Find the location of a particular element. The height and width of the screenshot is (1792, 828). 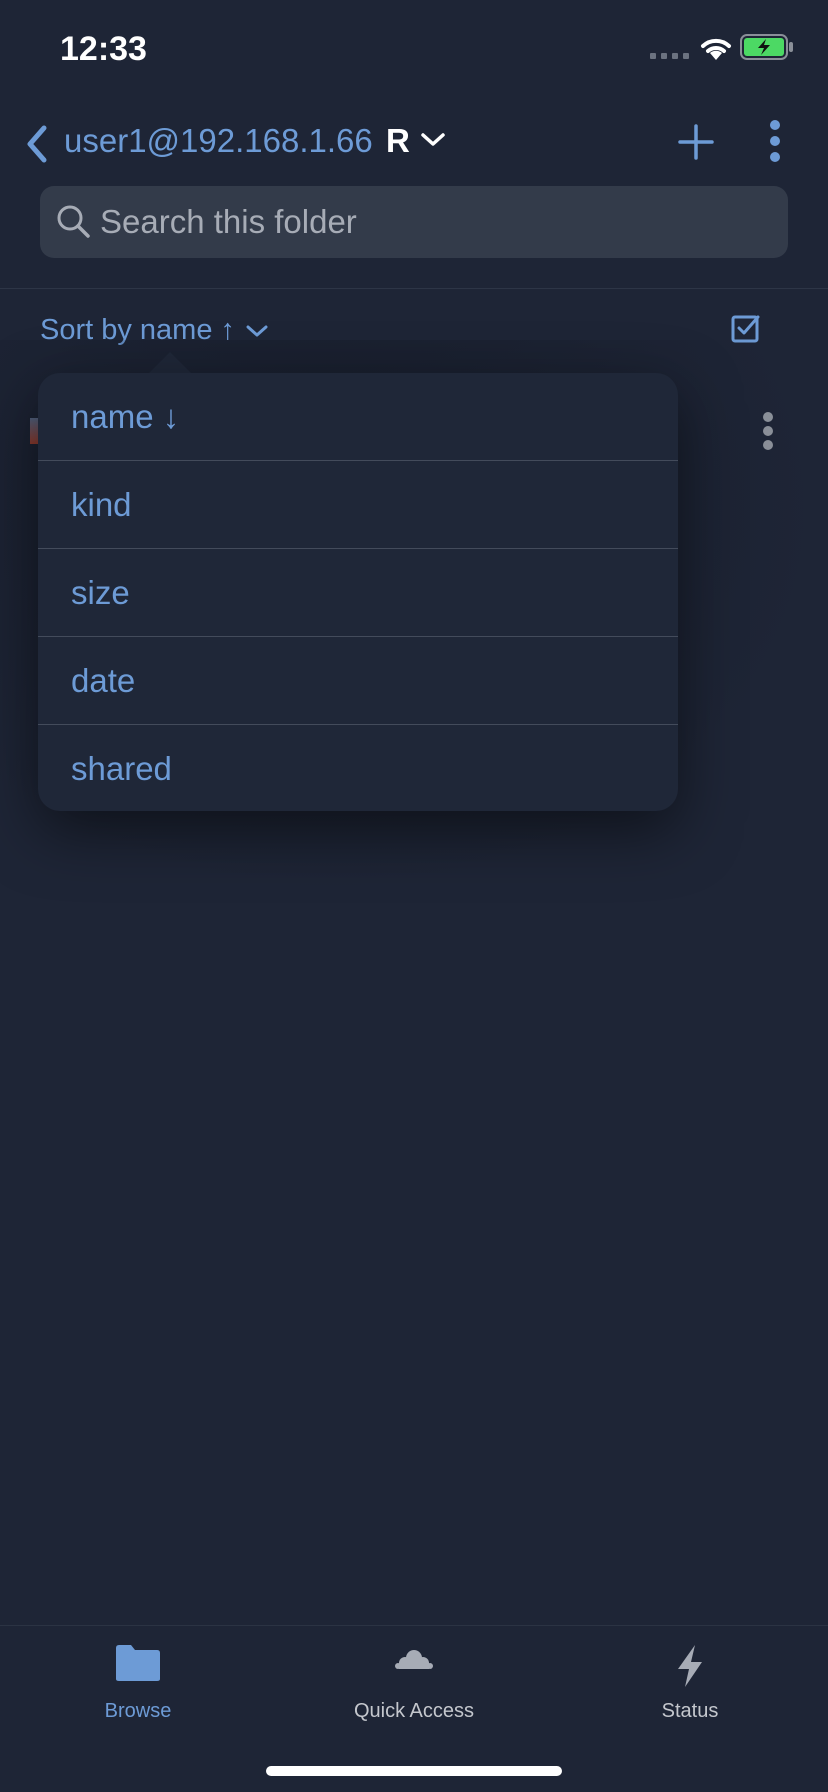

more-options-icon is located at coordinates (775, 141).